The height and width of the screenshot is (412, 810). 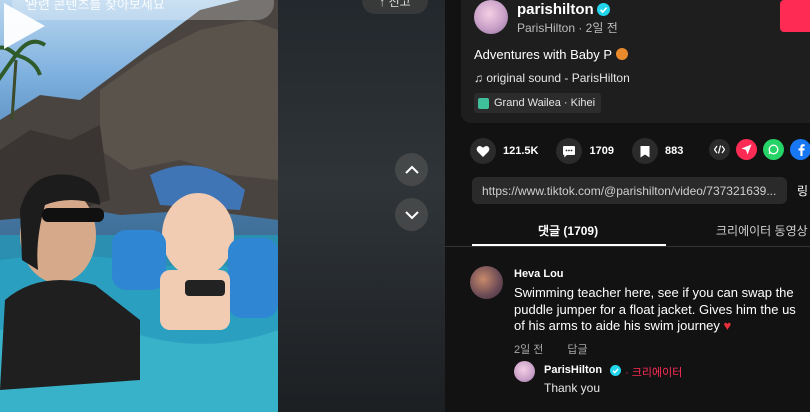 I want to click on search-bar: 관련 콘텐츠를 찾아보세요, so click(x=143, y=10).